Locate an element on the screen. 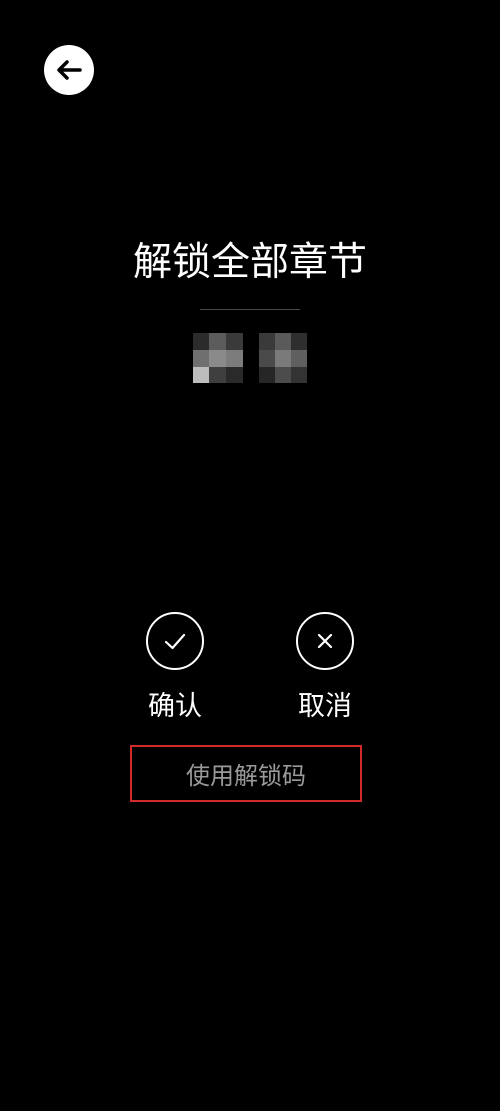  title-divider is located at coordinates (250, 309).